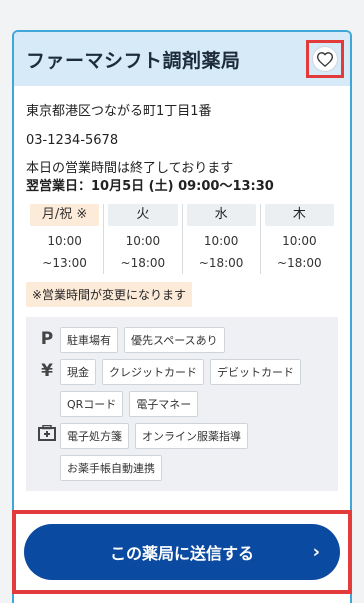 The image size is (364, 603). What do you see at coordinates (78, 372) in the screenshot?
I see `amenity-tag: 現金` at bounding box center [78, 372].